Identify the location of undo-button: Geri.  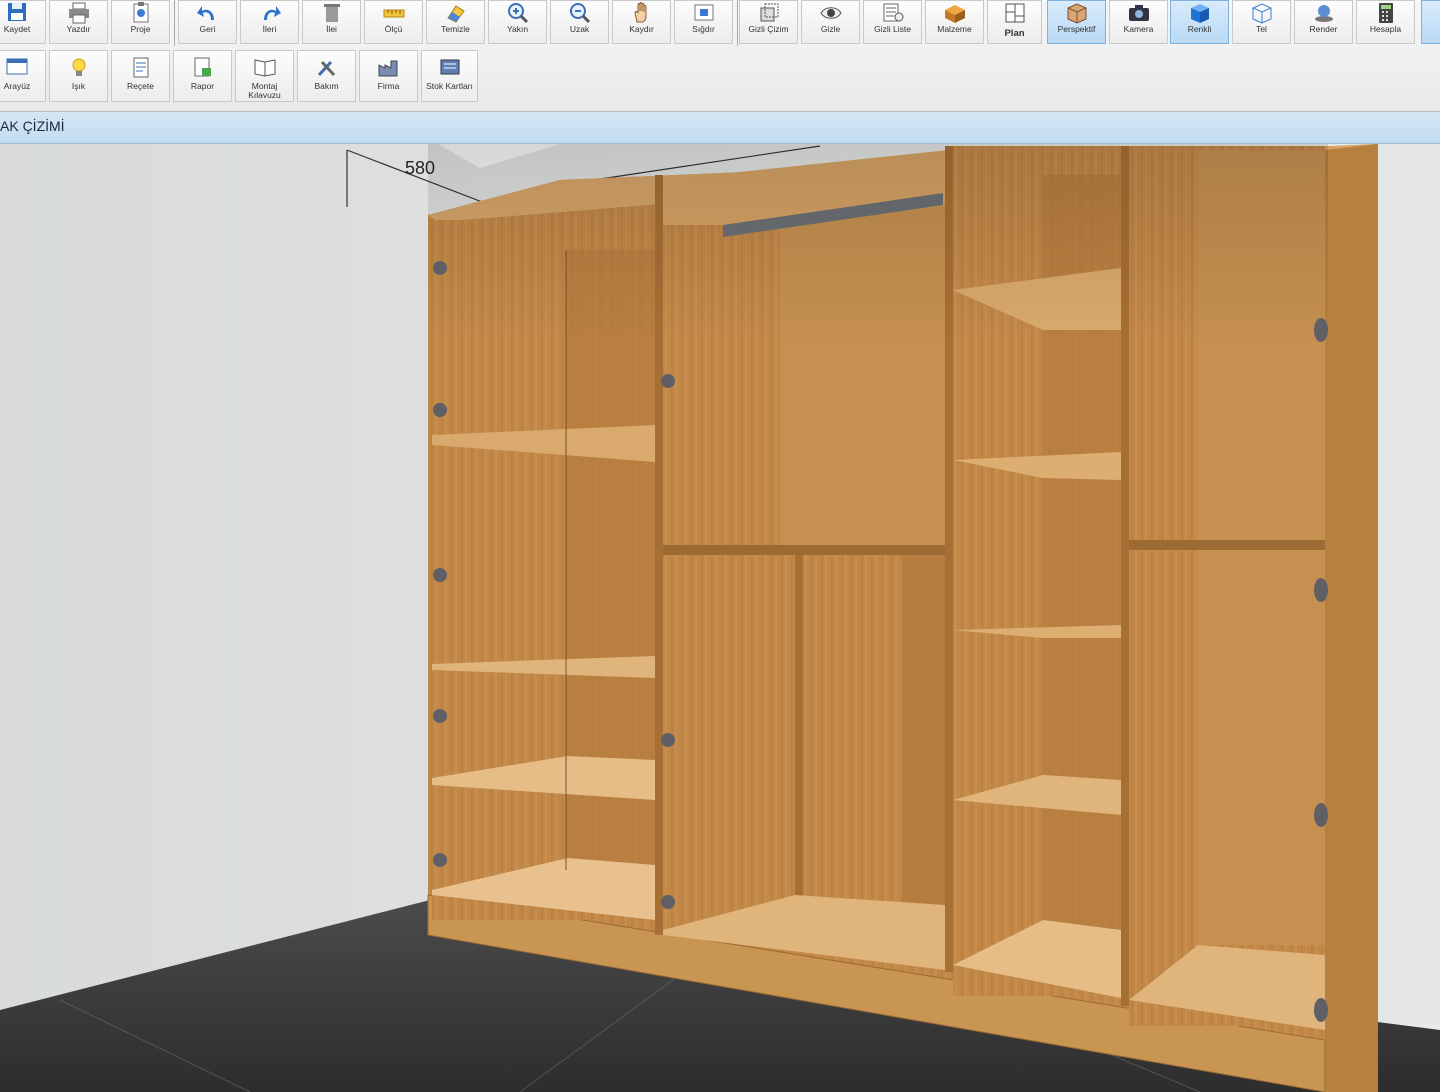
(207, 22).